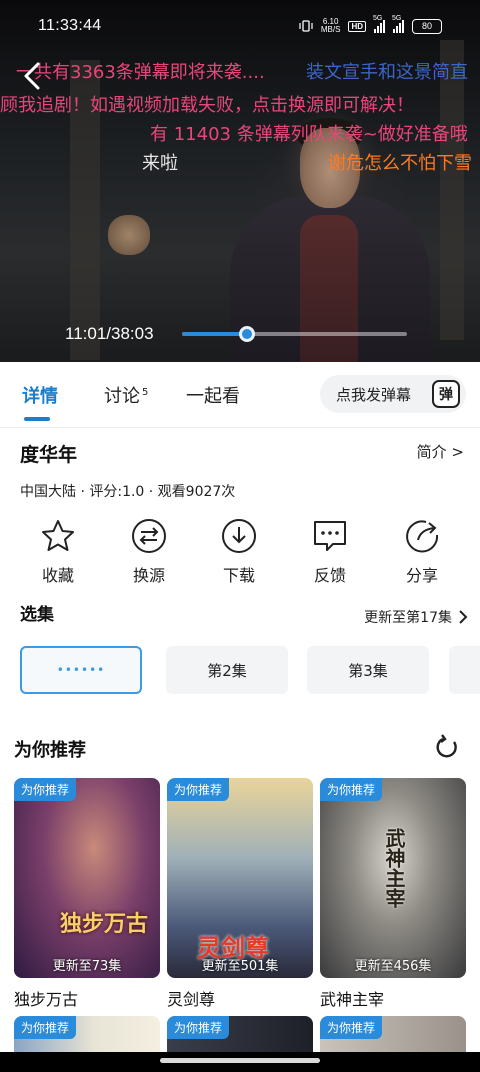 The width and height of the screenshot is (480, 1072). What do you see at coordinates (329, 575) in the screenshot?
I see `action-label: 反馈` at bounding box center [329, 575].